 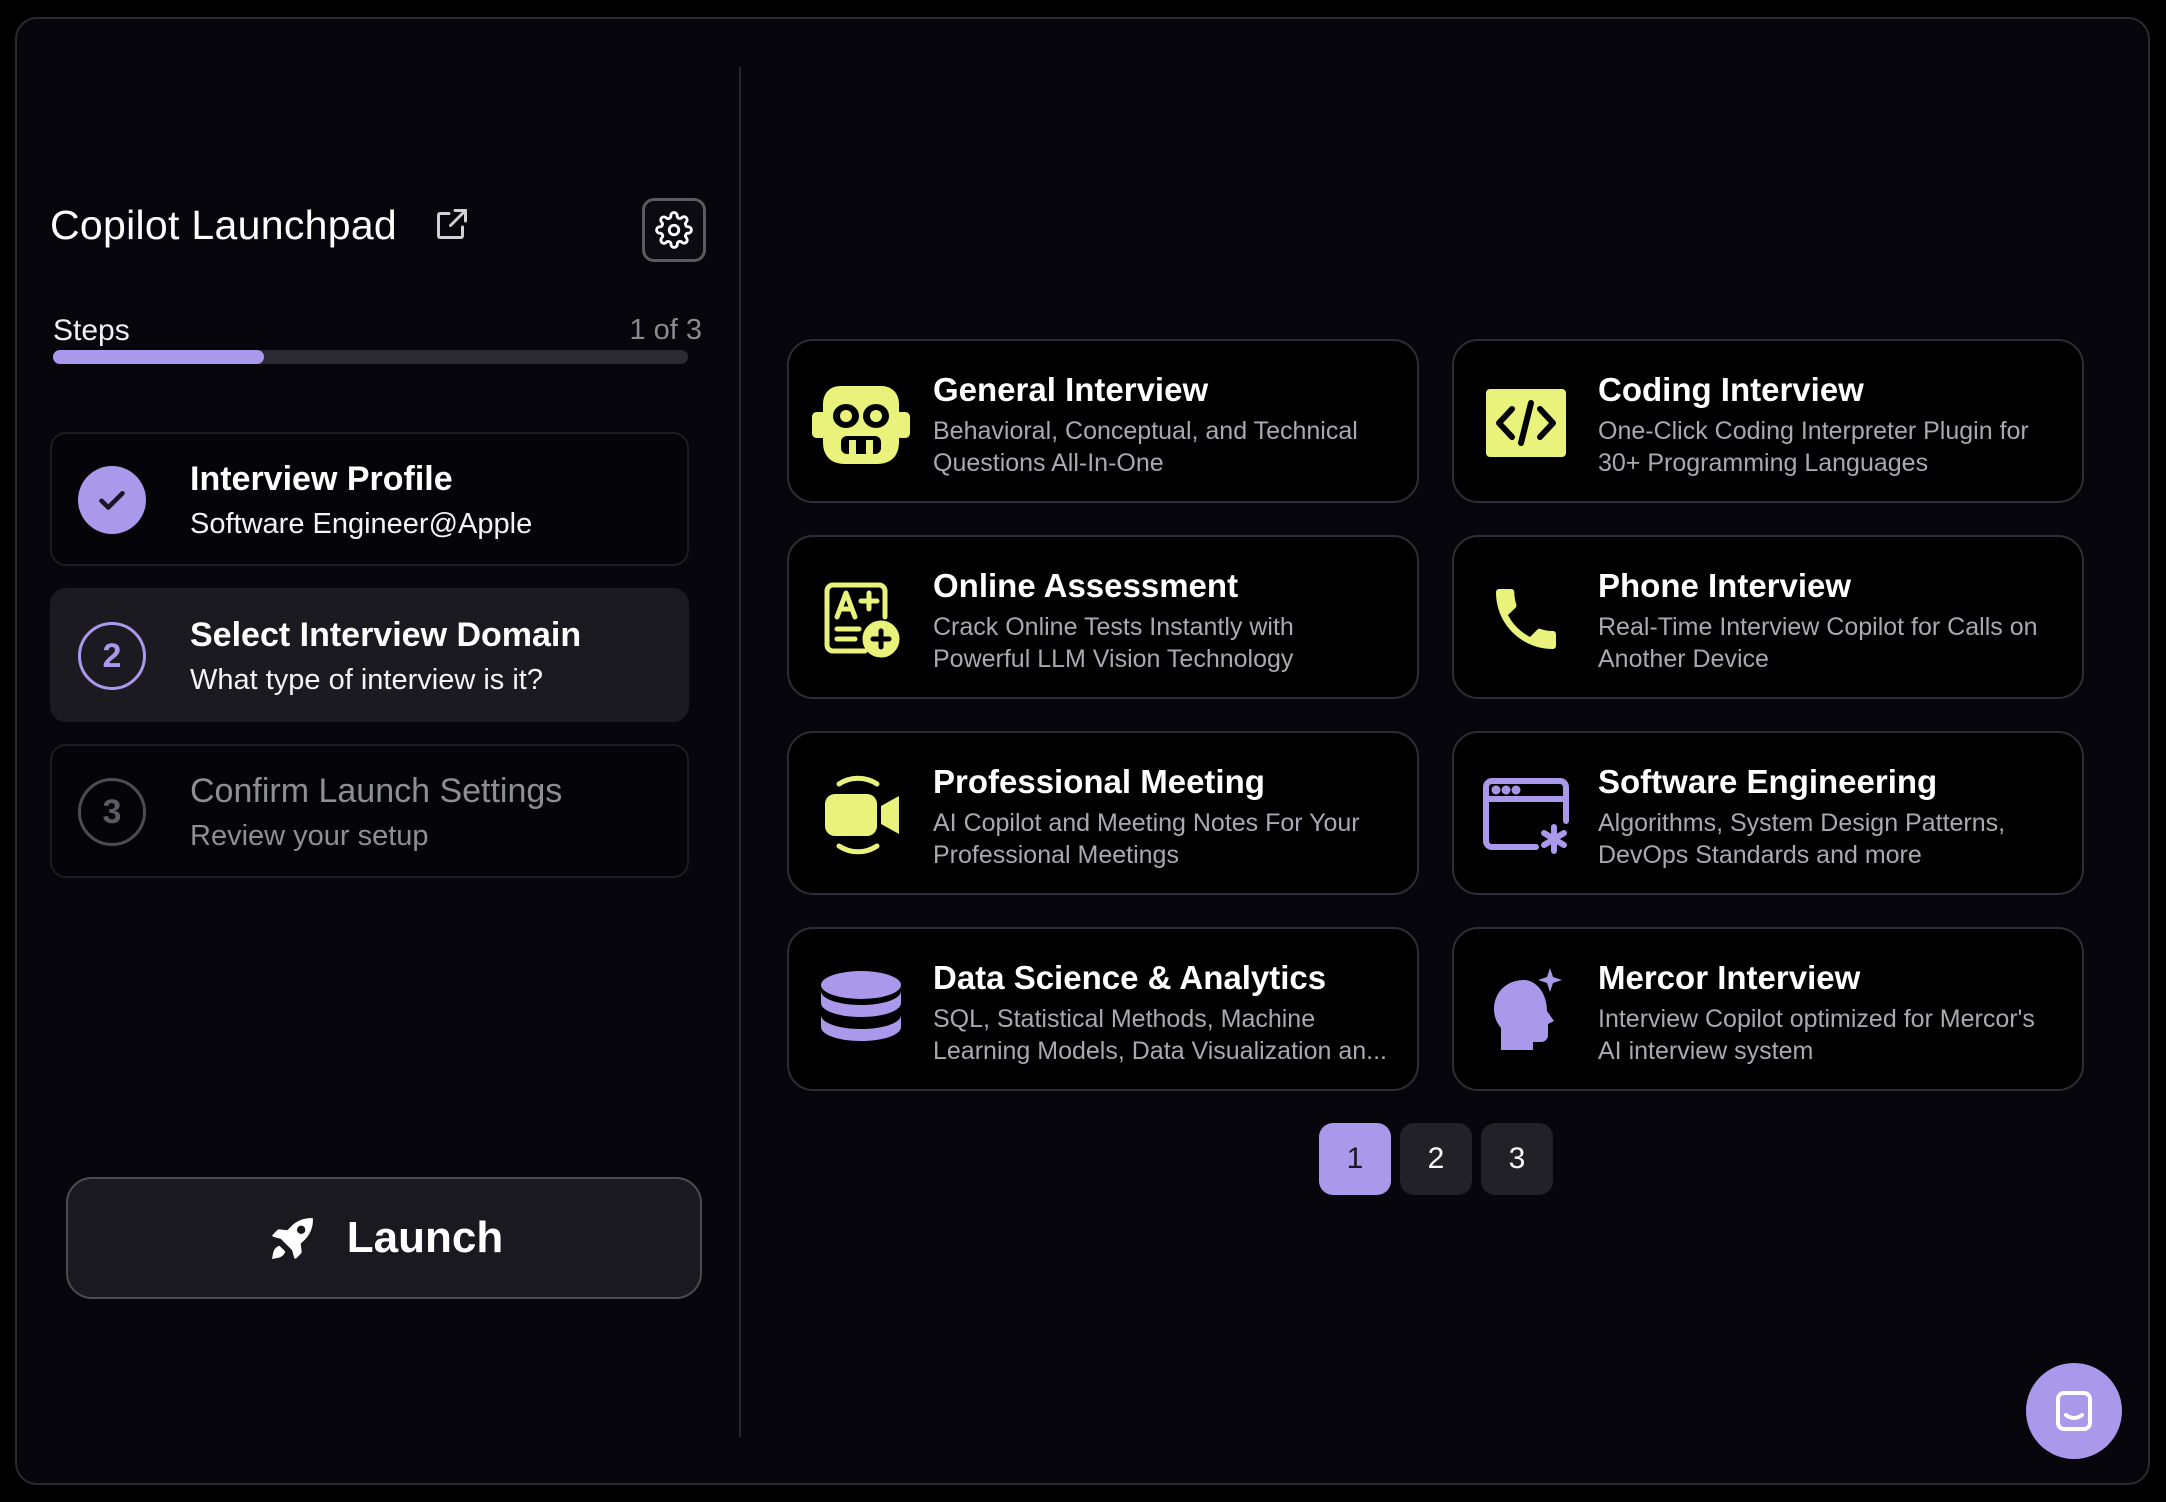 I want to click on page-button-1: 1, so click(x=1355, y=1159).